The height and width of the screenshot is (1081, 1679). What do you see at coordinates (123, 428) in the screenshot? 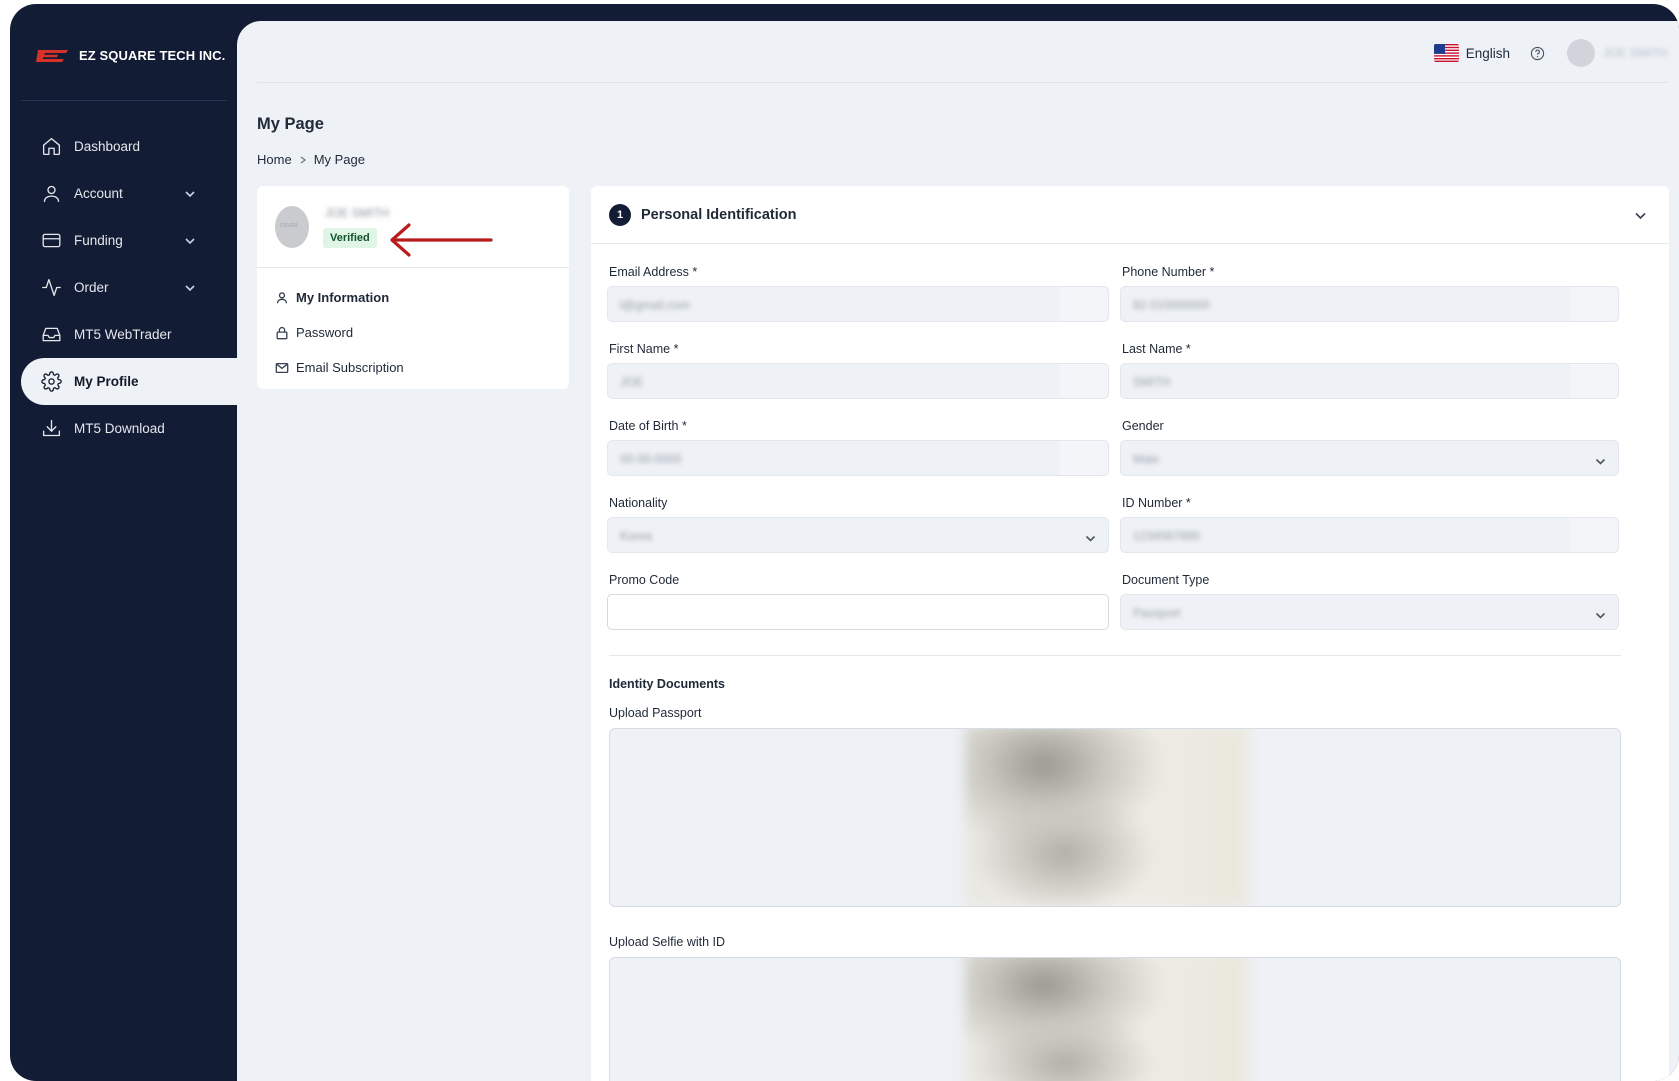
I see `sidebar-item-mt5-download: MT5 Download` at bounding box center [123, 428].